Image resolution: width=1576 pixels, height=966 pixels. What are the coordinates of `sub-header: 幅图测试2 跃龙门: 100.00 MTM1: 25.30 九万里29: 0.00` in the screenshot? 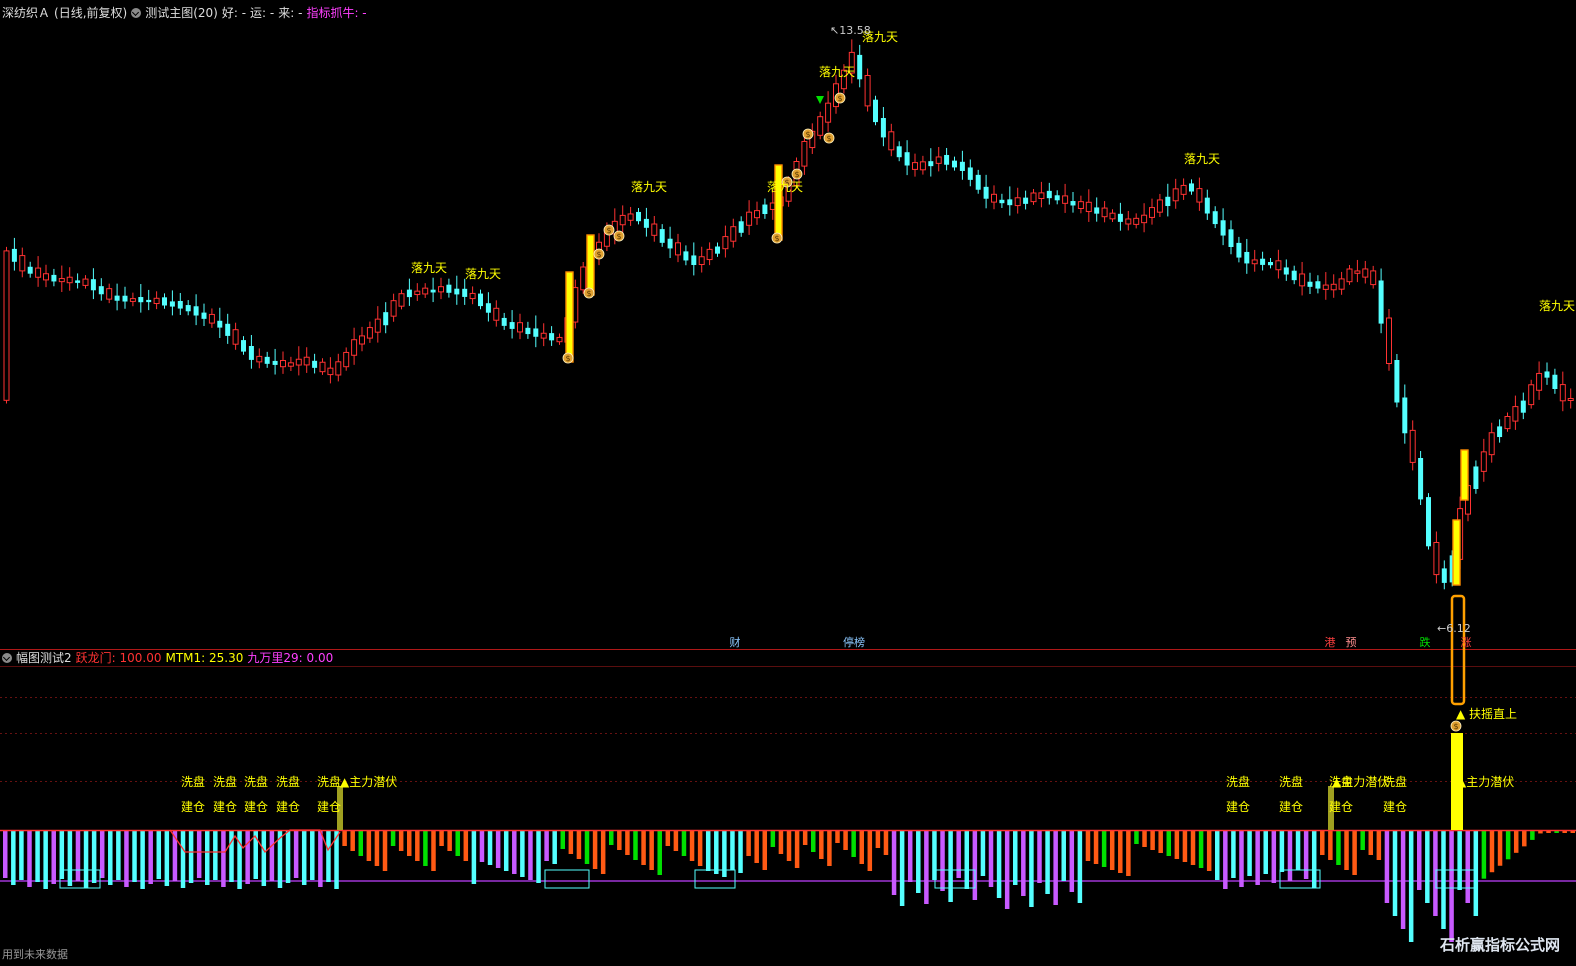 It's located at (169, 658).